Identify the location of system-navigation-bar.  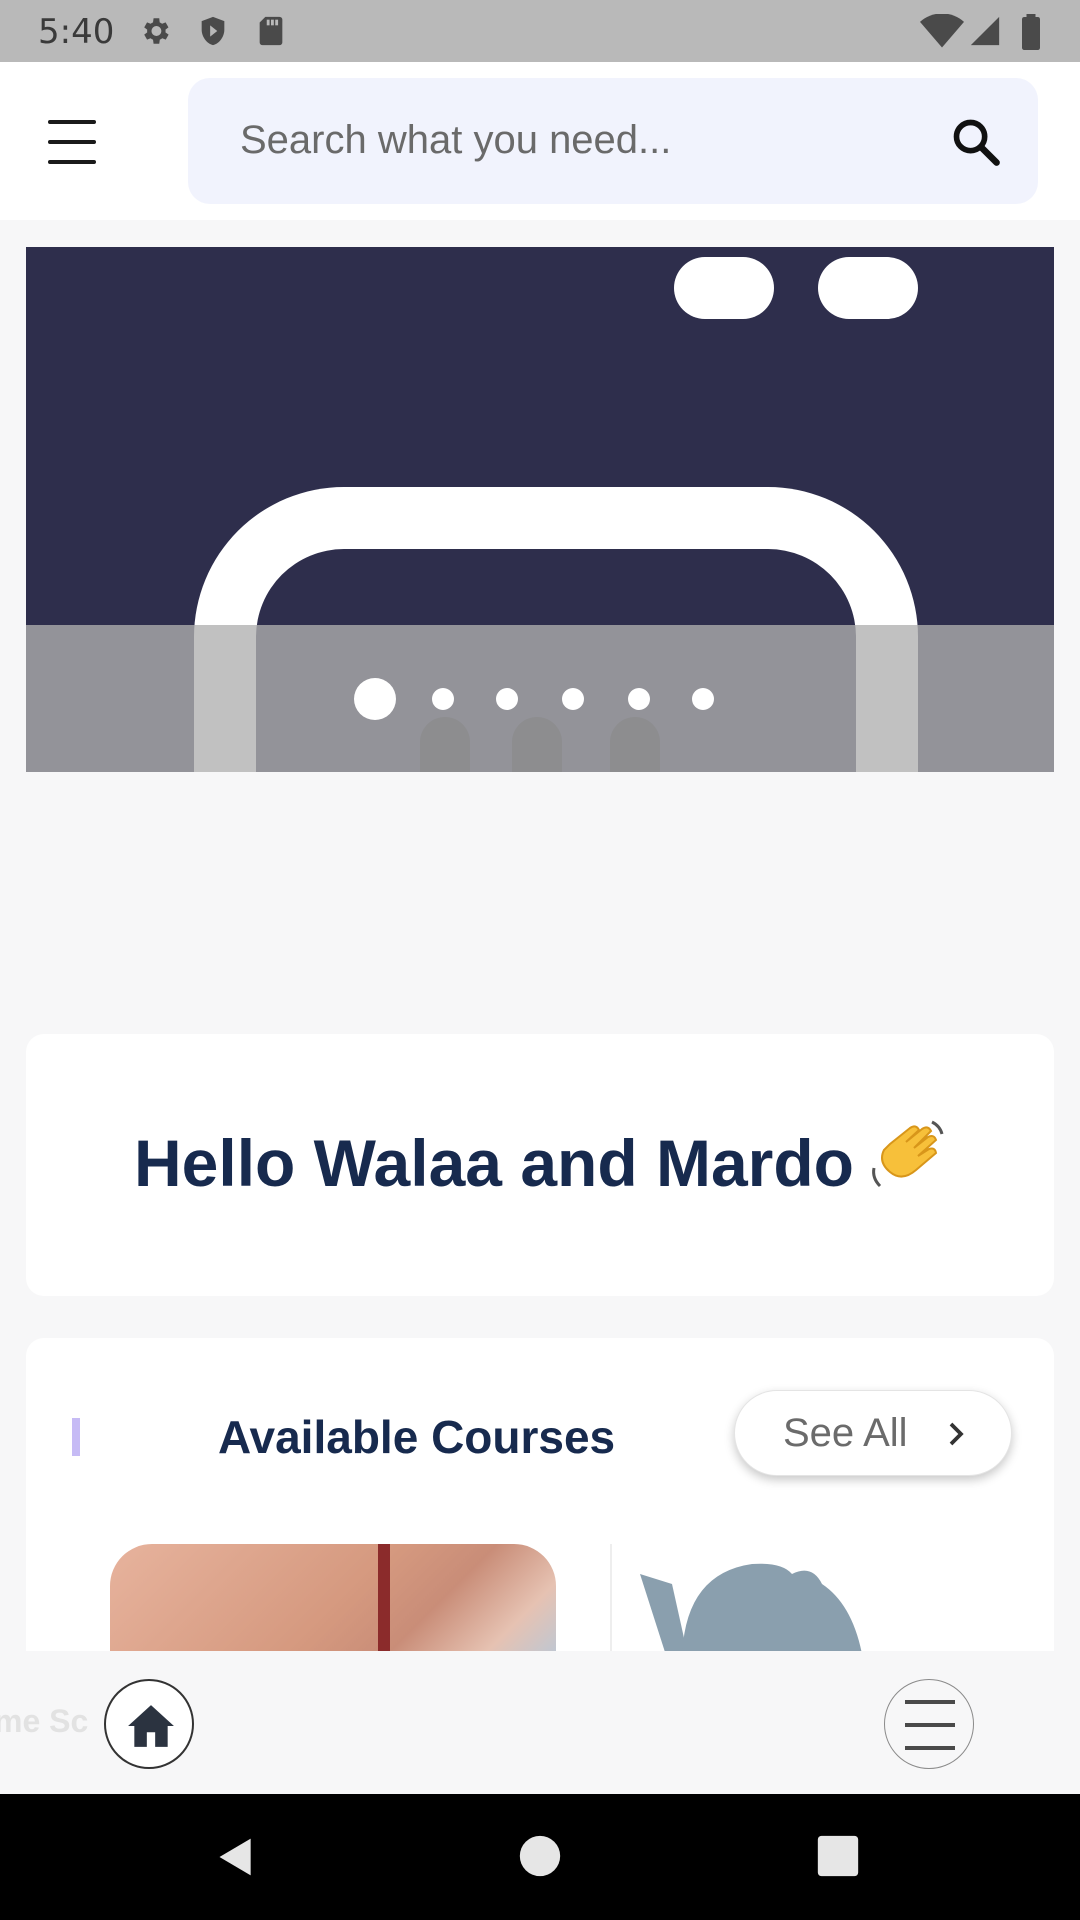
(540, 1857).